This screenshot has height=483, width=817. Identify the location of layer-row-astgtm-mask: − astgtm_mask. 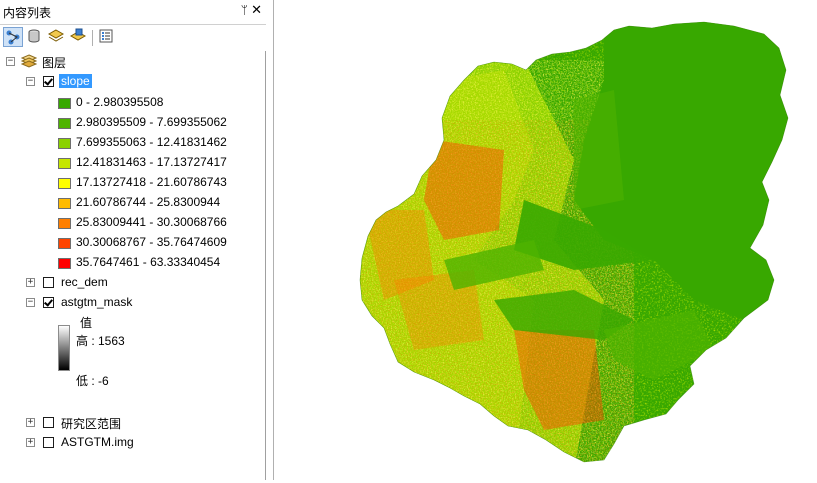
(133, 303).